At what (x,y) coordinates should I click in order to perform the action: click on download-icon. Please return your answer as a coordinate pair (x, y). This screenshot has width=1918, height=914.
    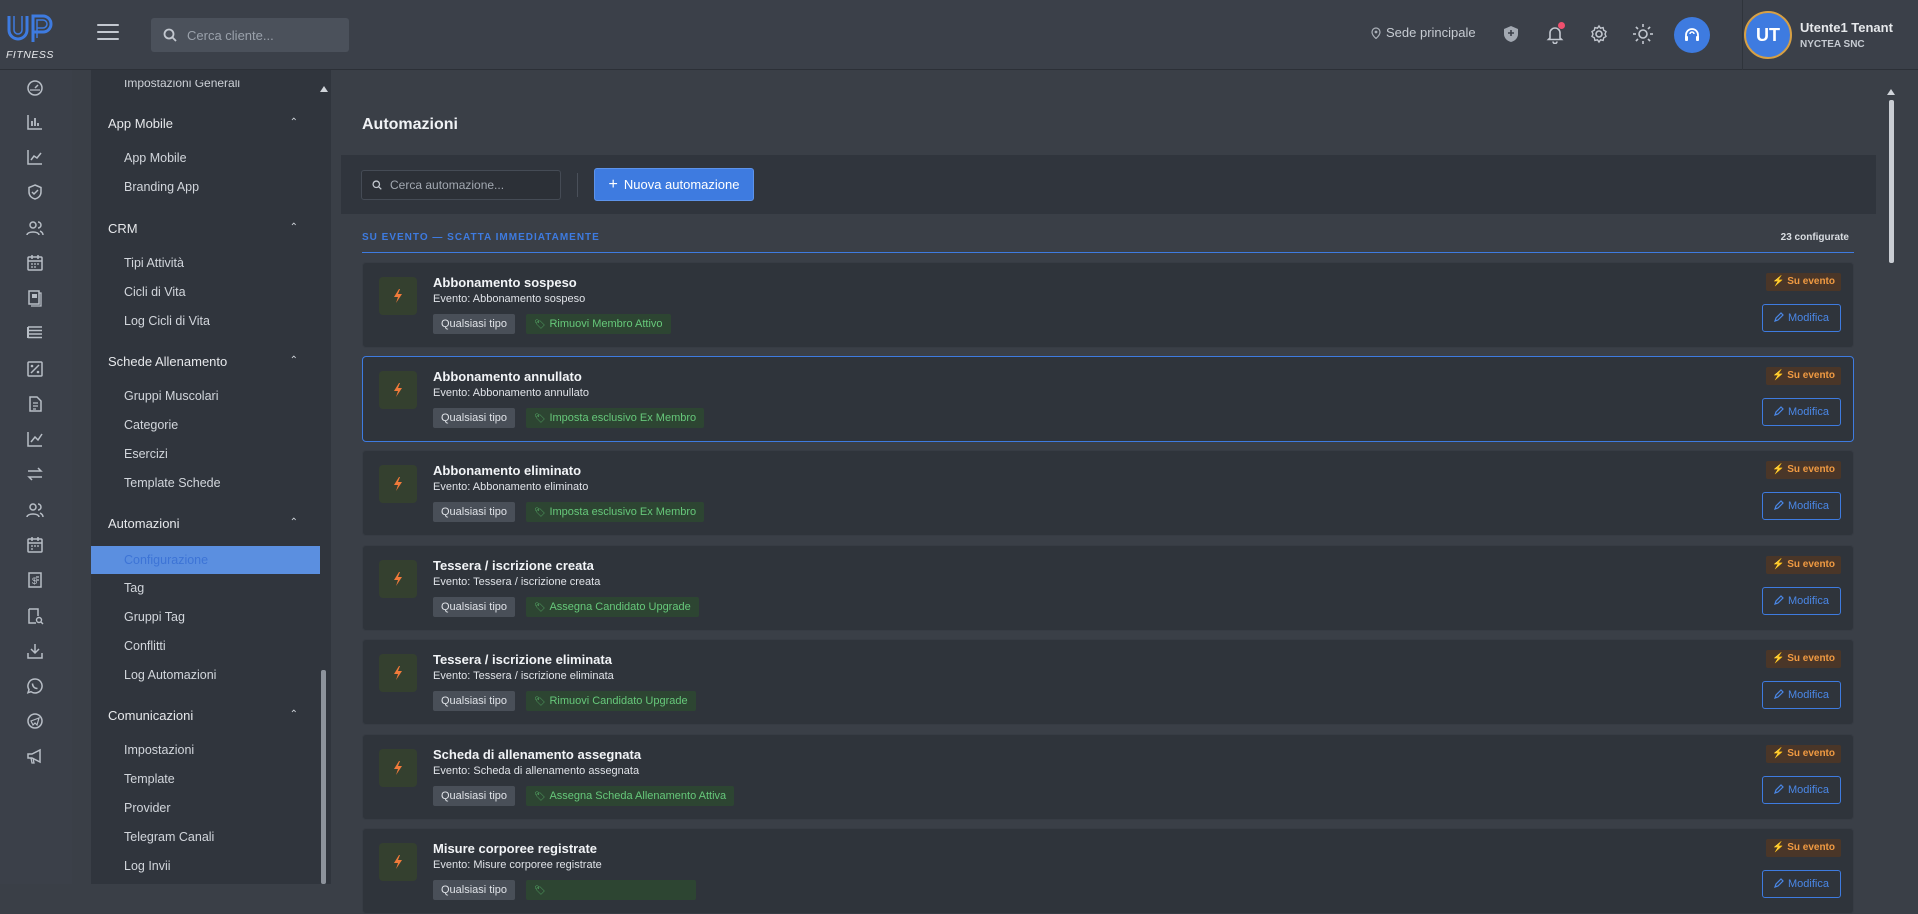
    Looking at the image, I should click on (35, 651).